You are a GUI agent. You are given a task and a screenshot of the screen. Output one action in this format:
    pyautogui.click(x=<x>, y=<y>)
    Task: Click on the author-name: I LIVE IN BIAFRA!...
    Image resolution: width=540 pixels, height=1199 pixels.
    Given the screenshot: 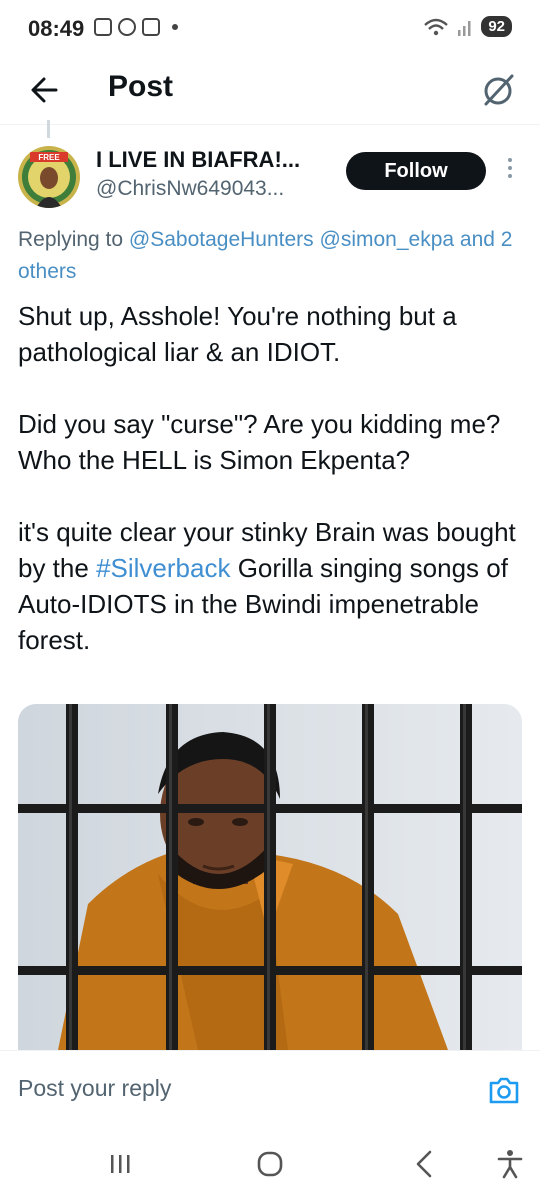 What is the action you would take?
    pyautogui.click(x=198, y=160)
    